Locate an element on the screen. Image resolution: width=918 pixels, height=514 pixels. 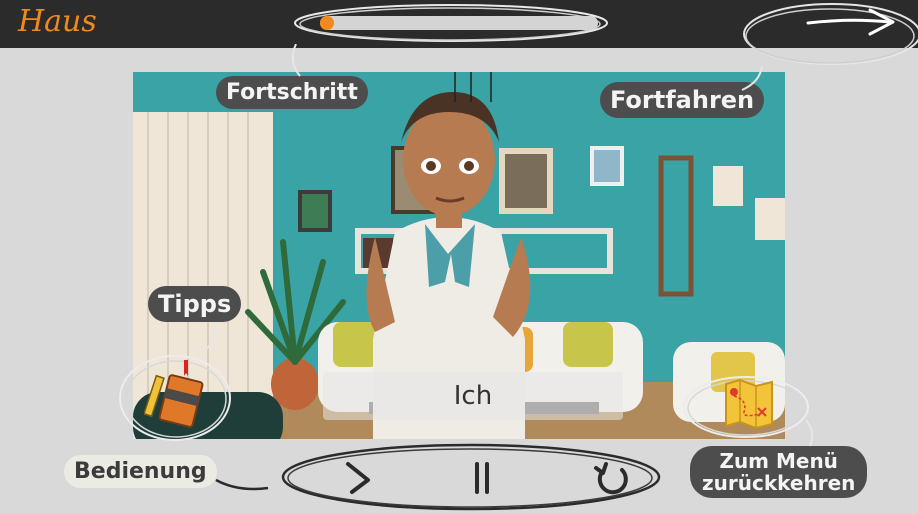
replay-icon is located at coordinates (612, 478).